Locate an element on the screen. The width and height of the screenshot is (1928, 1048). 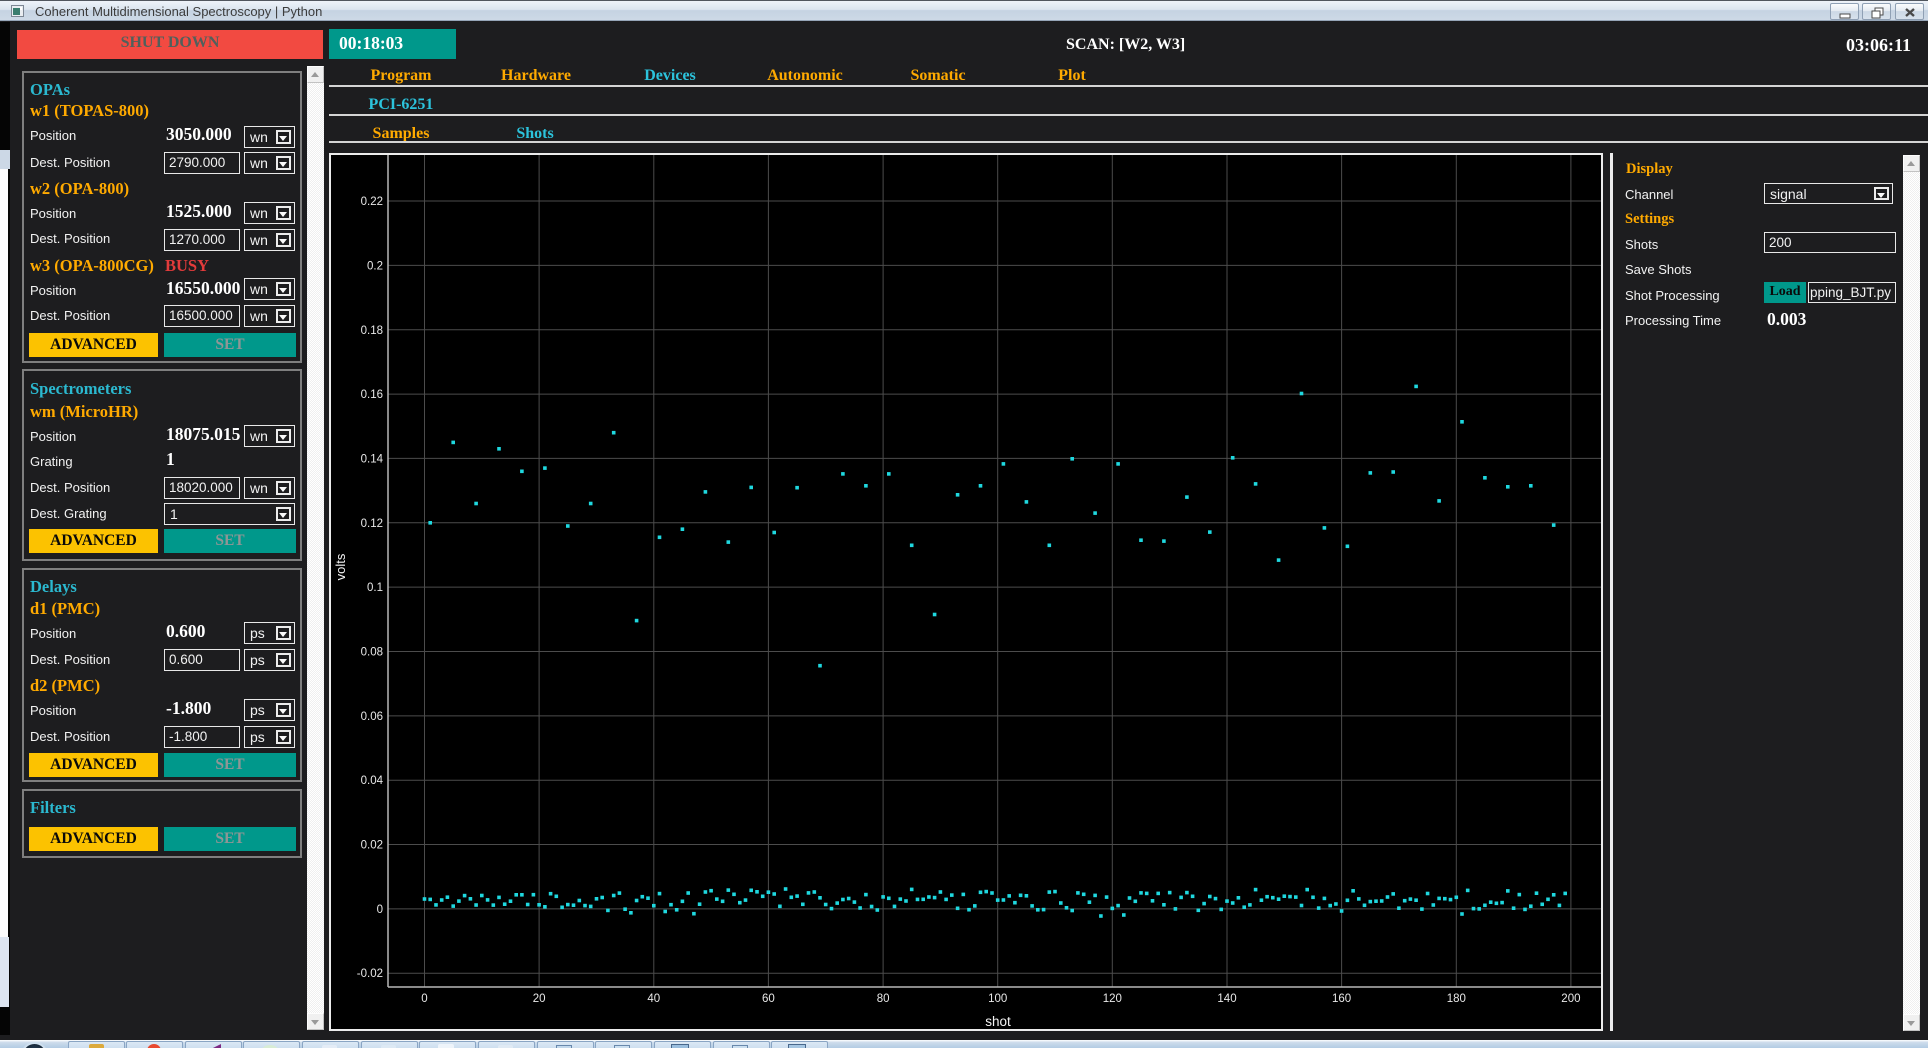
svg-text: 120 is located at coordinates (1112, 999).